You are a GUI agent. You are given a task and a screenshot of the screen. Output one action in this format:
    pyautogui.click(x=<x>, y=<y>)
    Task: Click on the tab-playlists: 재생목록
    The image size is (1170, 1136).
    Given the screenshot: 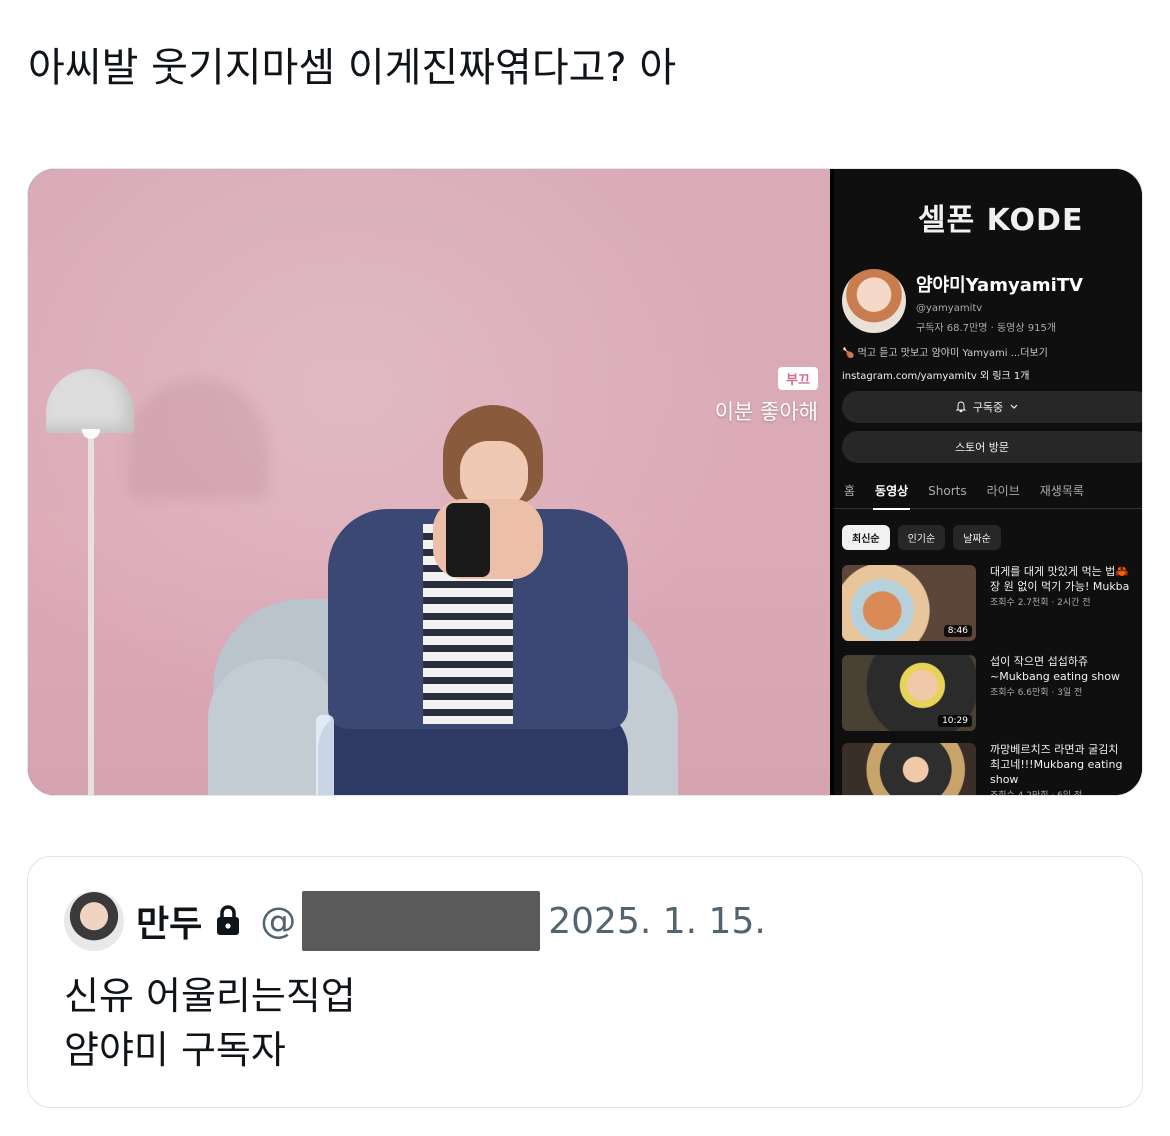 What is the action you would take?
    pyautogui.click(x=1061, y=490)
    